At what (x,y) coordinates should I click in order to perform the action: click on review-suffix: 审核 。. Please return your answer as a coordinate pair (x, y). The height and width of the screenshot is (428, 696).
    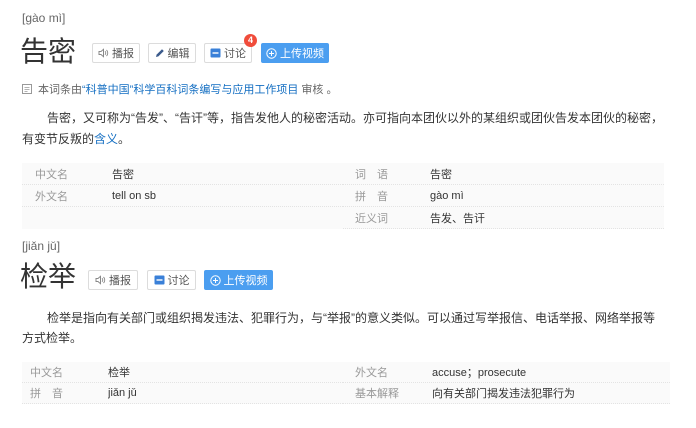
    Looking at the image, I should click on (318, 90).